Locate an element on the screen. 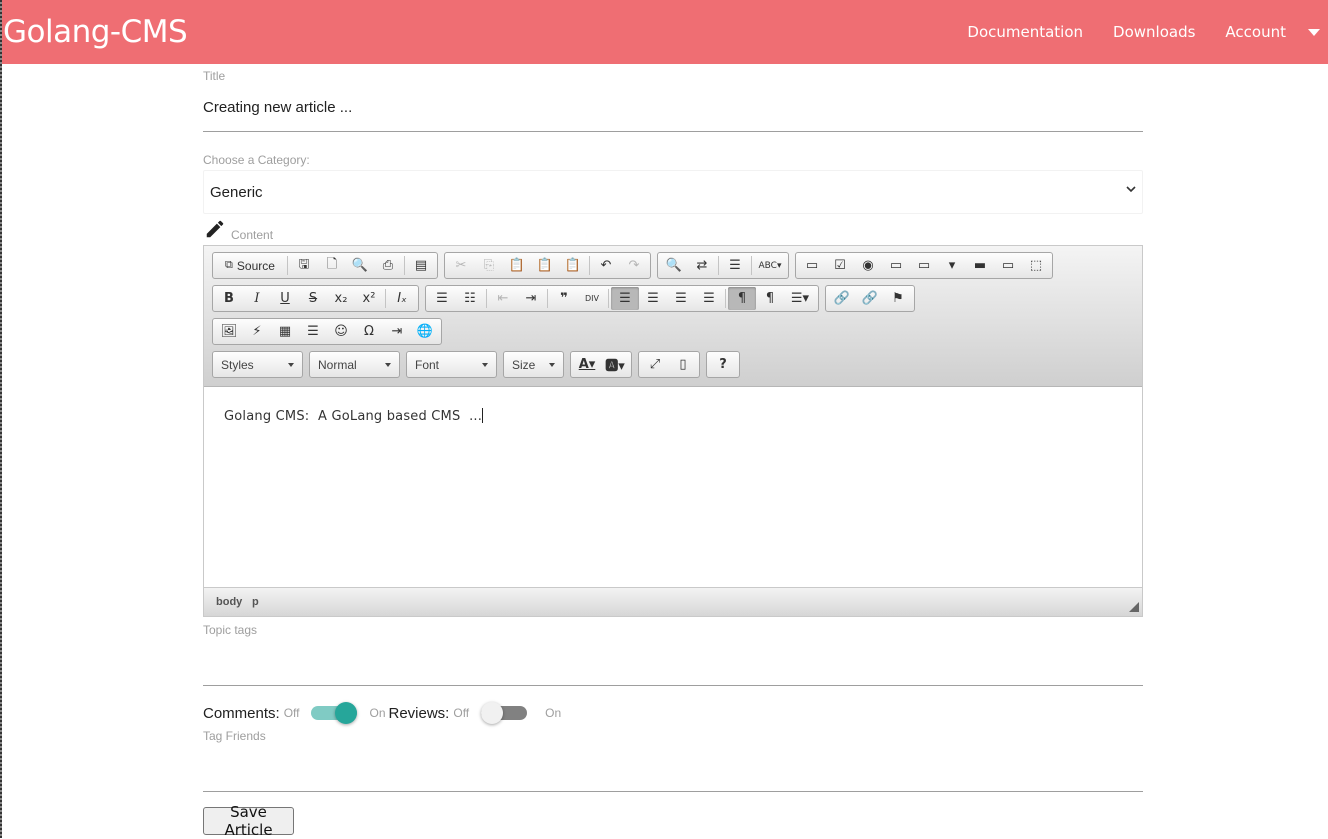 This screenshot has height=839, width=1328. about-icon: ? is located at coordinates (723, 364).